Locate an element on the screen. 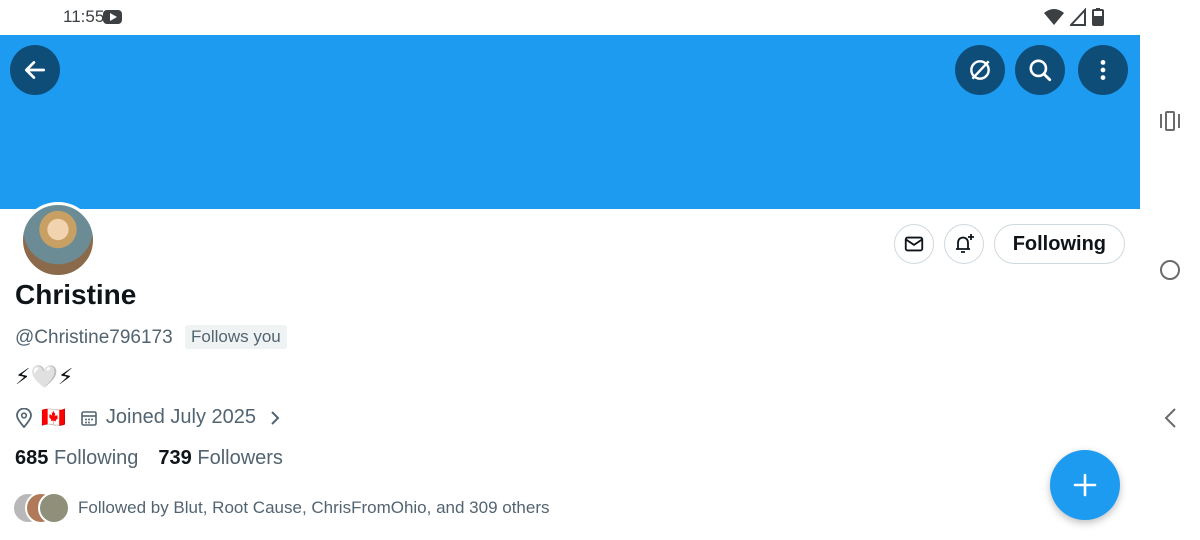 The width and height of the screenshot is (1200, 540). wifi-icon is located at coordinates (1054, 17).